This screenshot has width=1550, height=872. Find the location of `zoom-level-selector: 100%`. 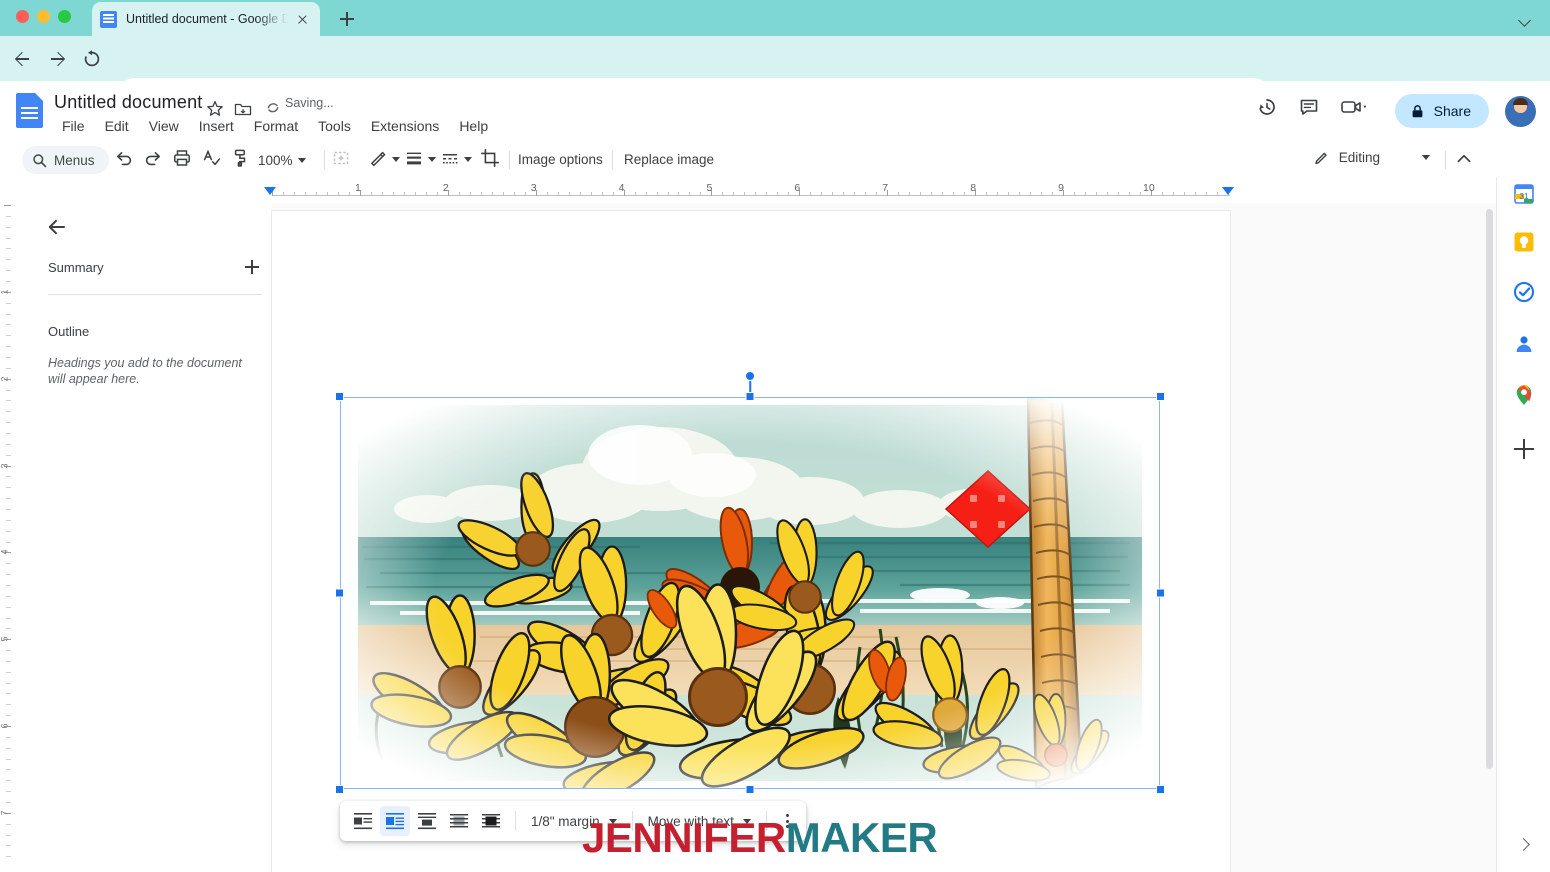

zoom-level-selector: 100% is located at coordinates (282, 160).